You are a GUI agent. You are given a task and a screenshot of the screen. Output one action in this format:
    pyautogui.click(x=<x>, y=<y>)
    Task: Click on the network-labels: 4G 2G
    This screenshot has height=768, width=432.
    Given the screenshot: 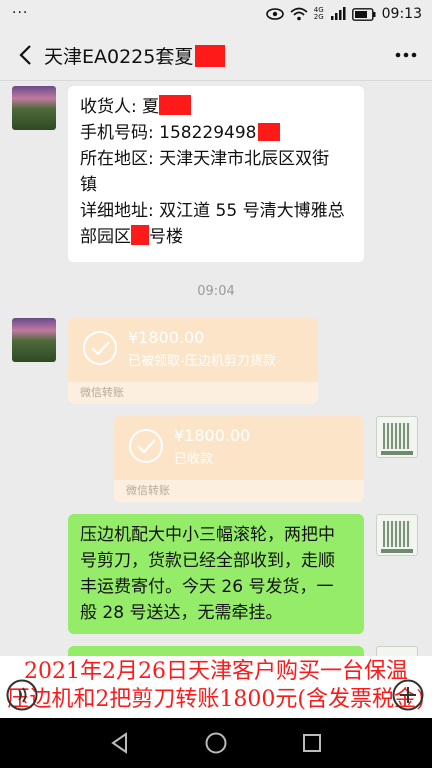 What is the action you would take?
    pyautogui.click(x=319, y=14)
    